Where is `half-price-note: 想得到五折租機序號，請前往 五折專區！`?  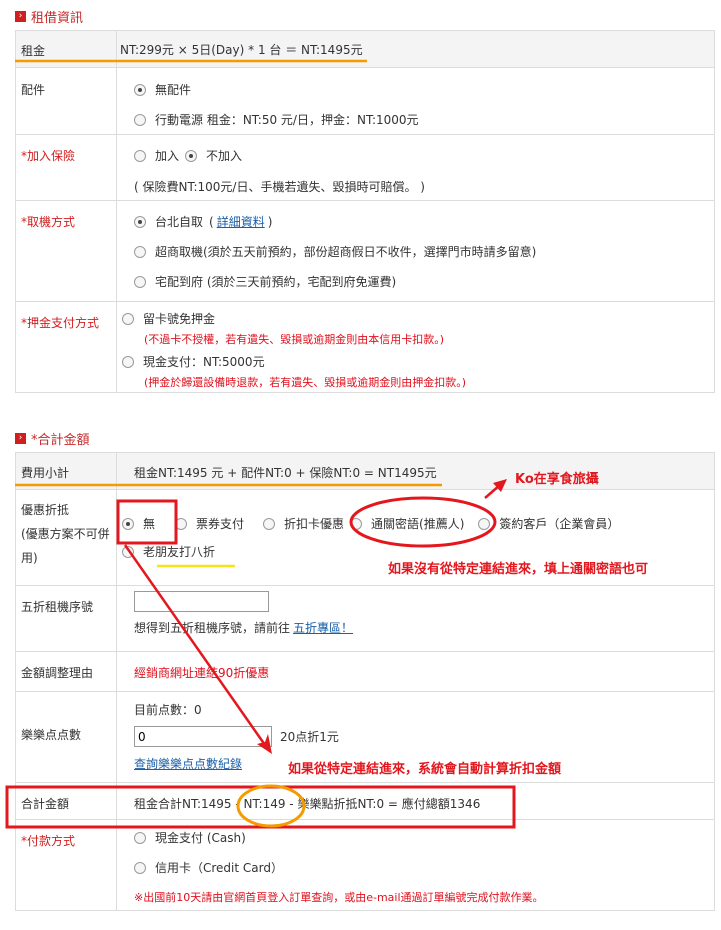
half-price-note: 想得到五折租機序號，請前往 五折專區！ is located at coordinates (244, 628).